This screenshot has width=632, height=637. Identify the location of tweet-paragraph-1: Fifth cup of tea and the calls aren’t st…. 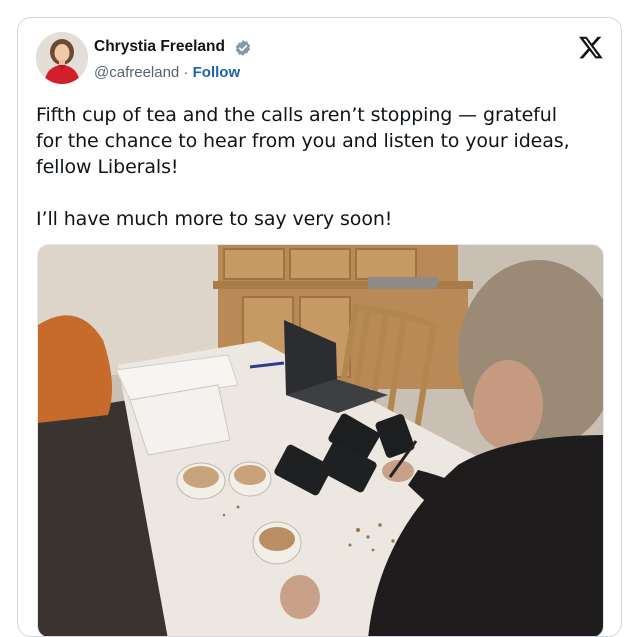
(323, 141).